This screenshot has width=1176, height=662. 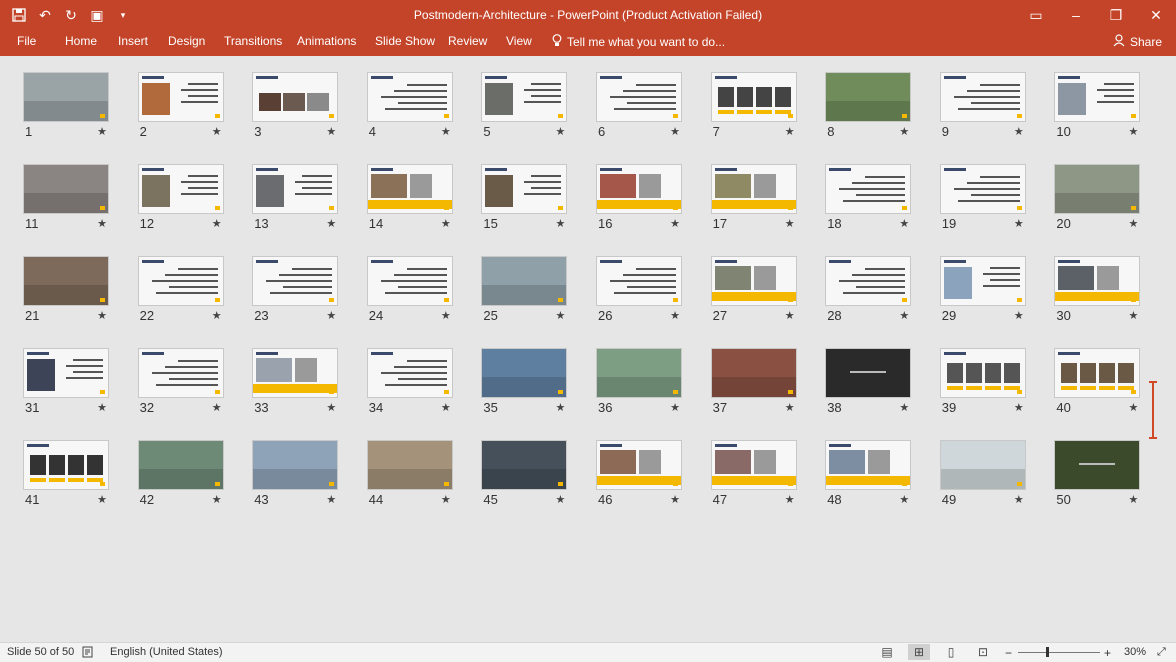 I want to click on slide-thumbnail: 10 ★, so click(x=1097, y=107).